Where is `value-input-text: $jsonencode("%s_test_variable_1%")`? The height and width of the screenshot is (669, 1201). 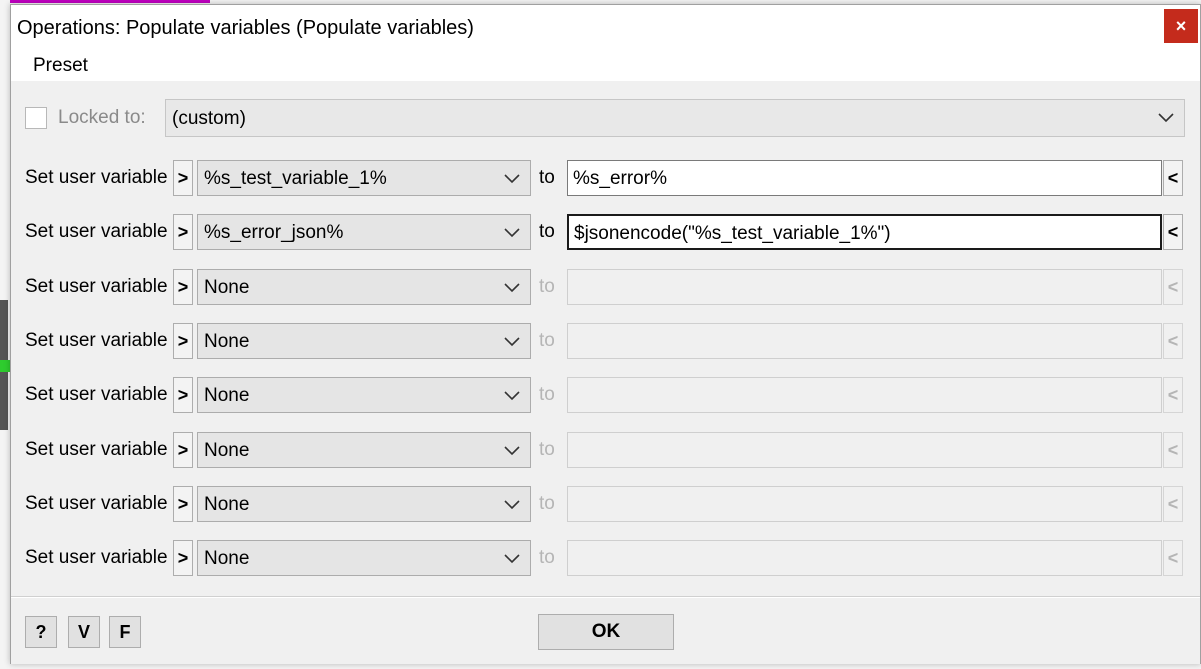
value-input-text: $jsonencode("%s_test_variable_1%") is located at coordinates (732, 233).